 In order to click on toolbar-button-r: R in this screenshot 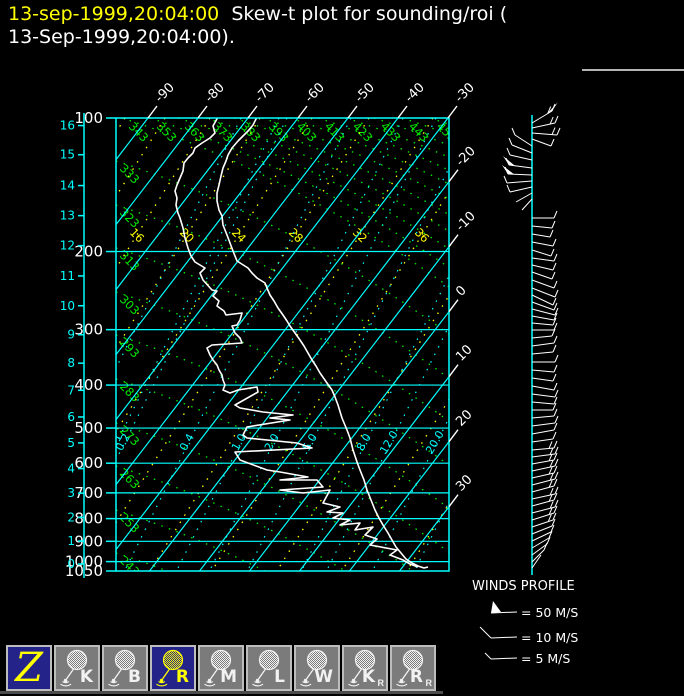, I will do `click(173, 668)`.